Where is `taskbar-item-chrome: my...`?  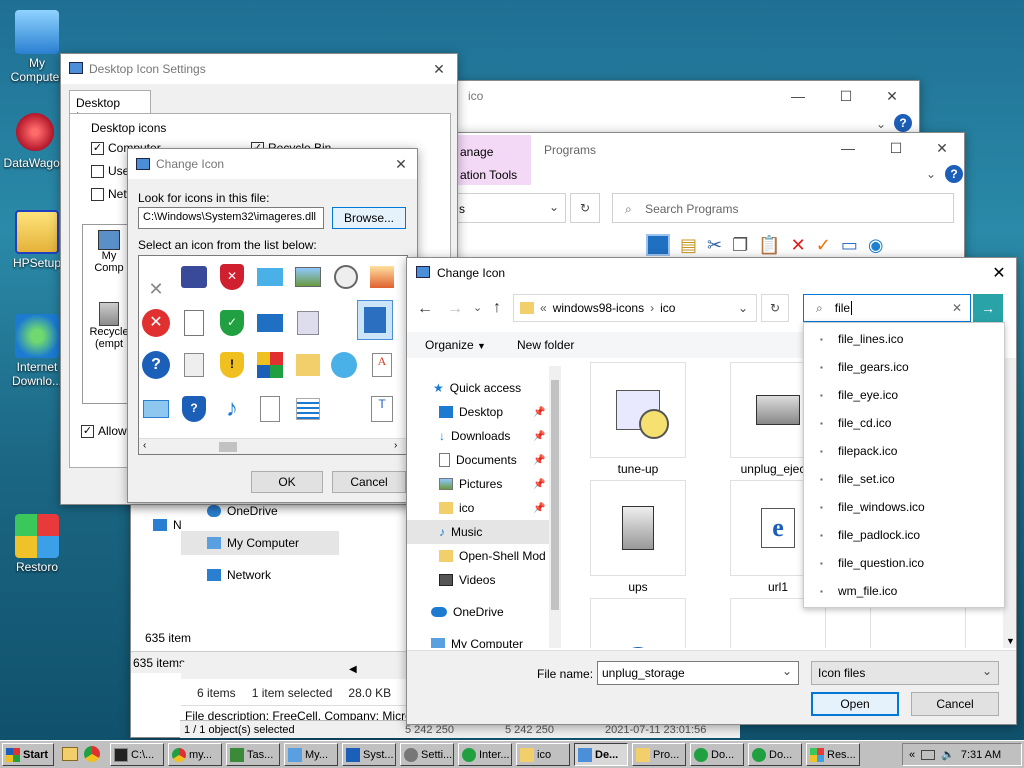 taskbar-item-chrome: my... is located at coordinates (195, 754).